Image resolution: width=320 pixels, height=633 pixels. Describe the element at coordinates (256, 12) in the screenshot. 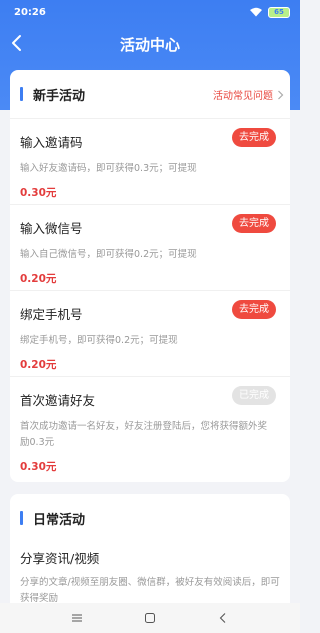

I see `wifi-icon` at that location.